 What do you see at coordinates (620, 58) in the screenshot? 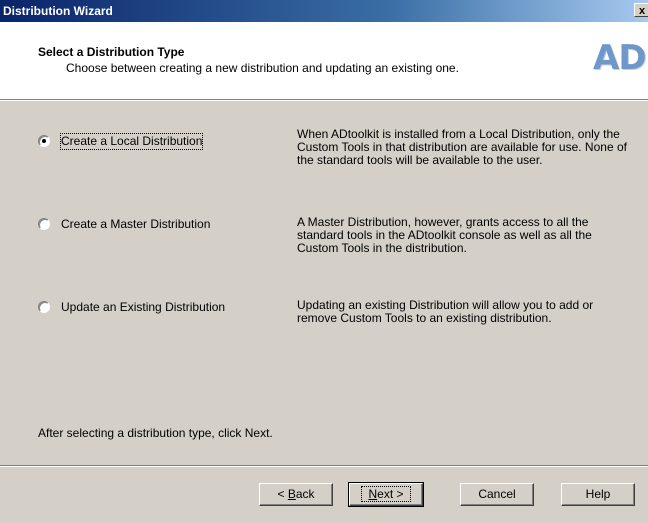
I see `adtoolkit-logo: AD` at bounding box center [620, 58].